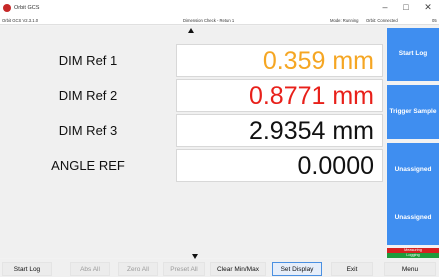 Image resolution: width=439 pixels, height=277 pixels. What do you see at coordinates (413, 255) in the screenshot?
I see `logging-status-badge: Logging` at bounding box center [413, 255].